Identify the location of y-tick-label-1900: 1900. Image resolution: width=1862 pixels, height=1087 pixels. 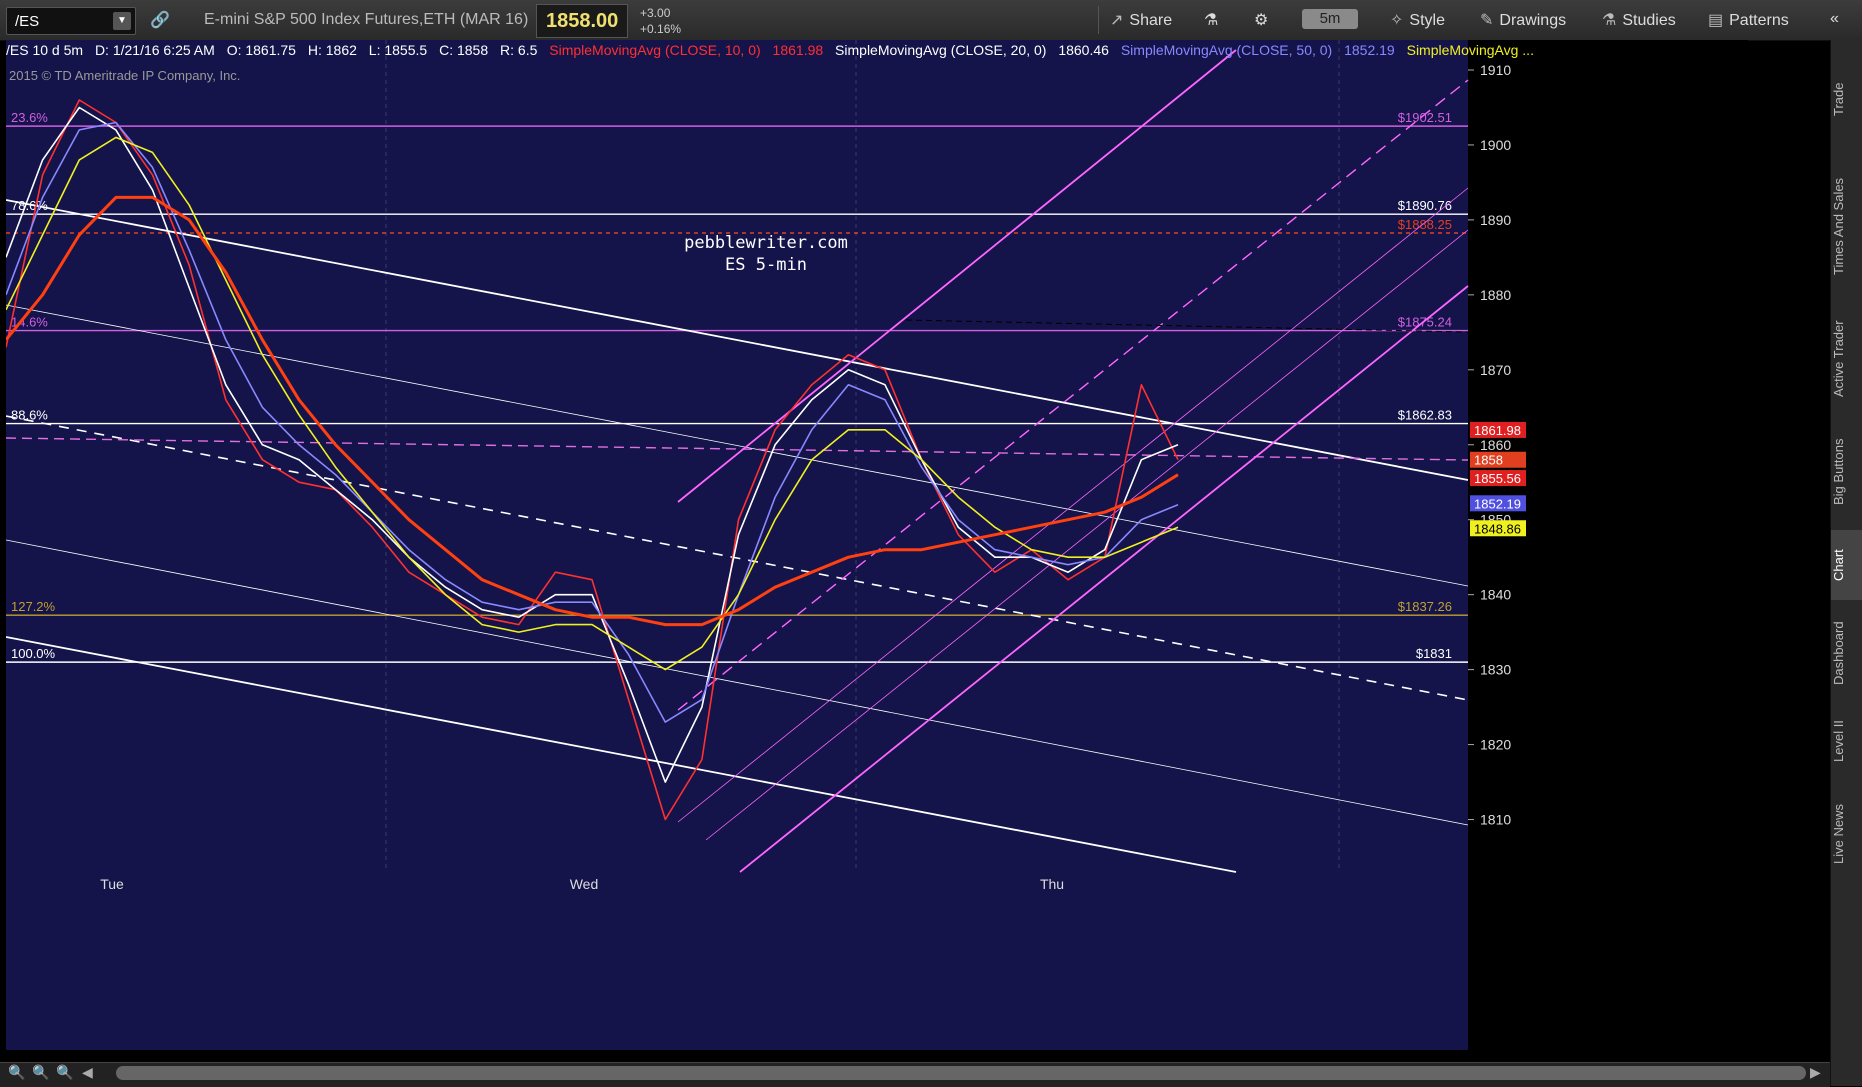
(1495, 145).